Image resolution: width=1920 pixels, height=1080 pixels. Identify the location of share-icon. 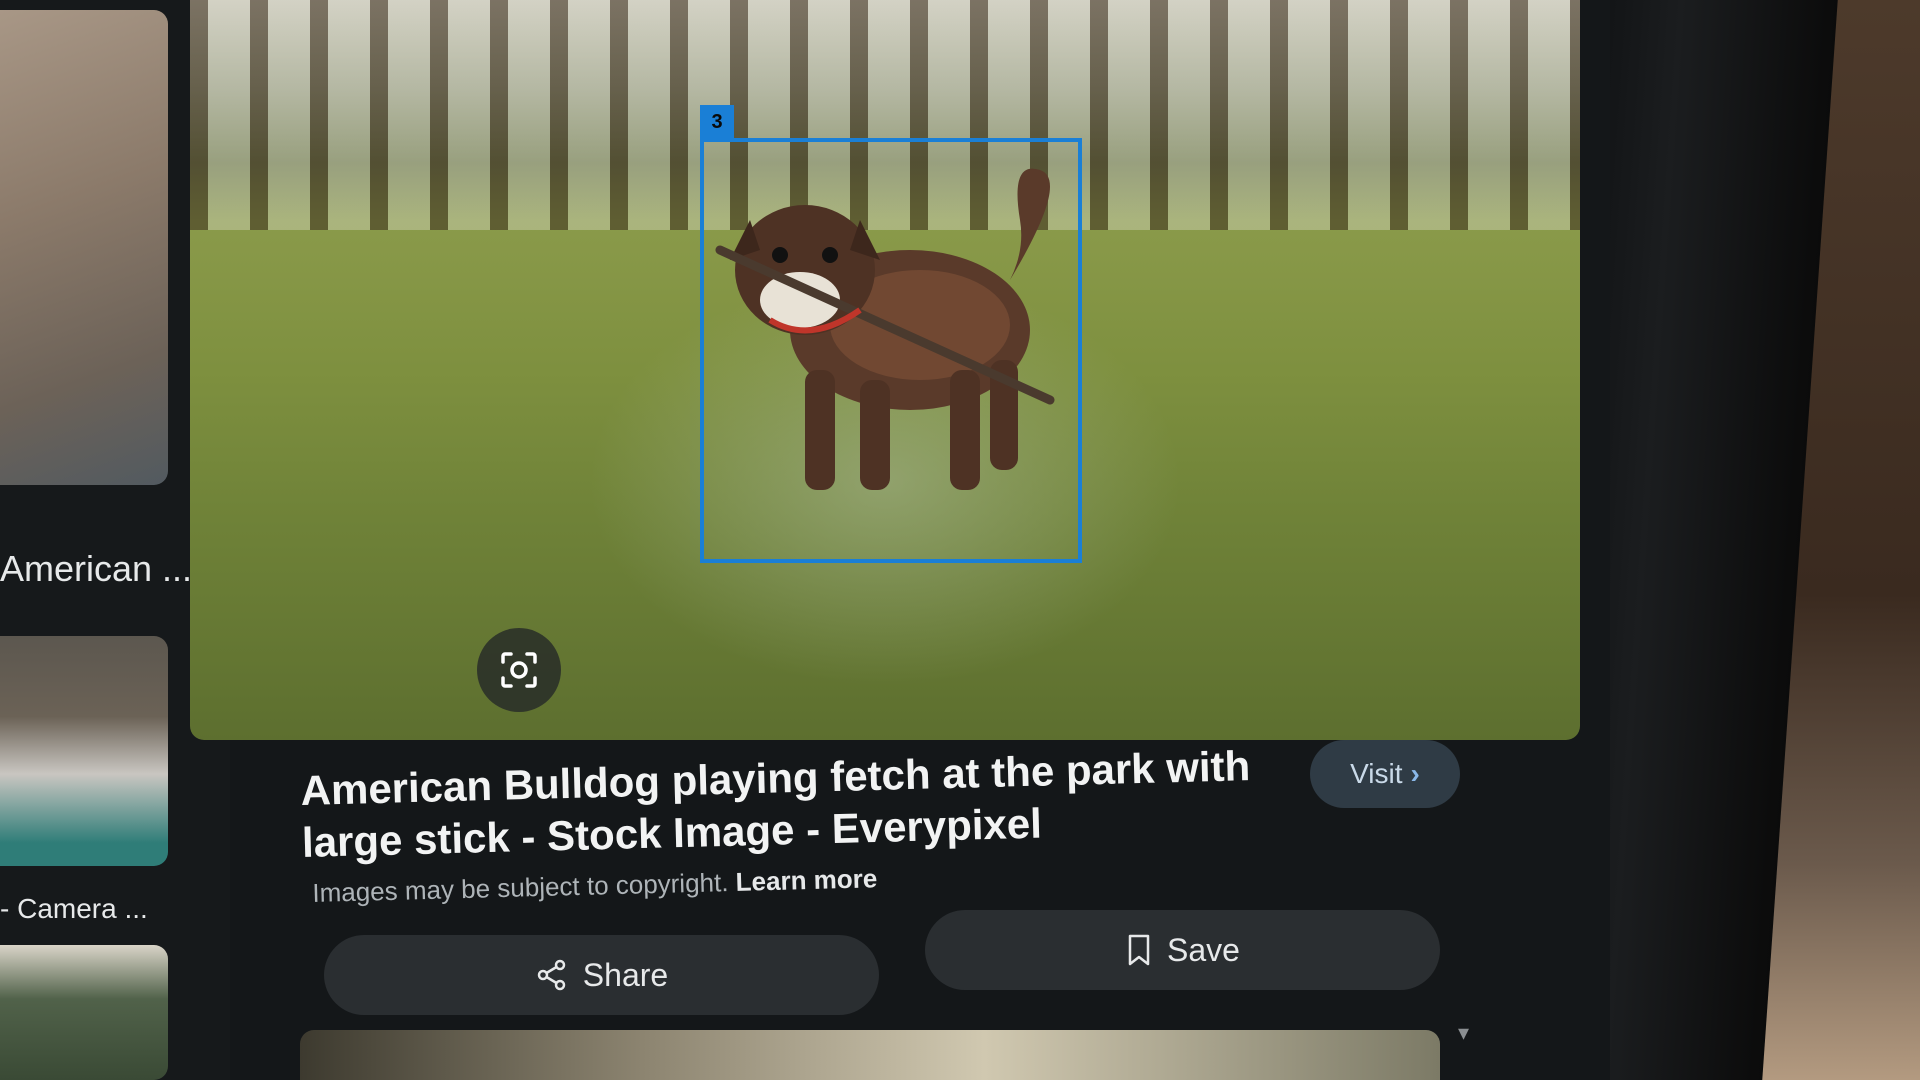
(551, 975).